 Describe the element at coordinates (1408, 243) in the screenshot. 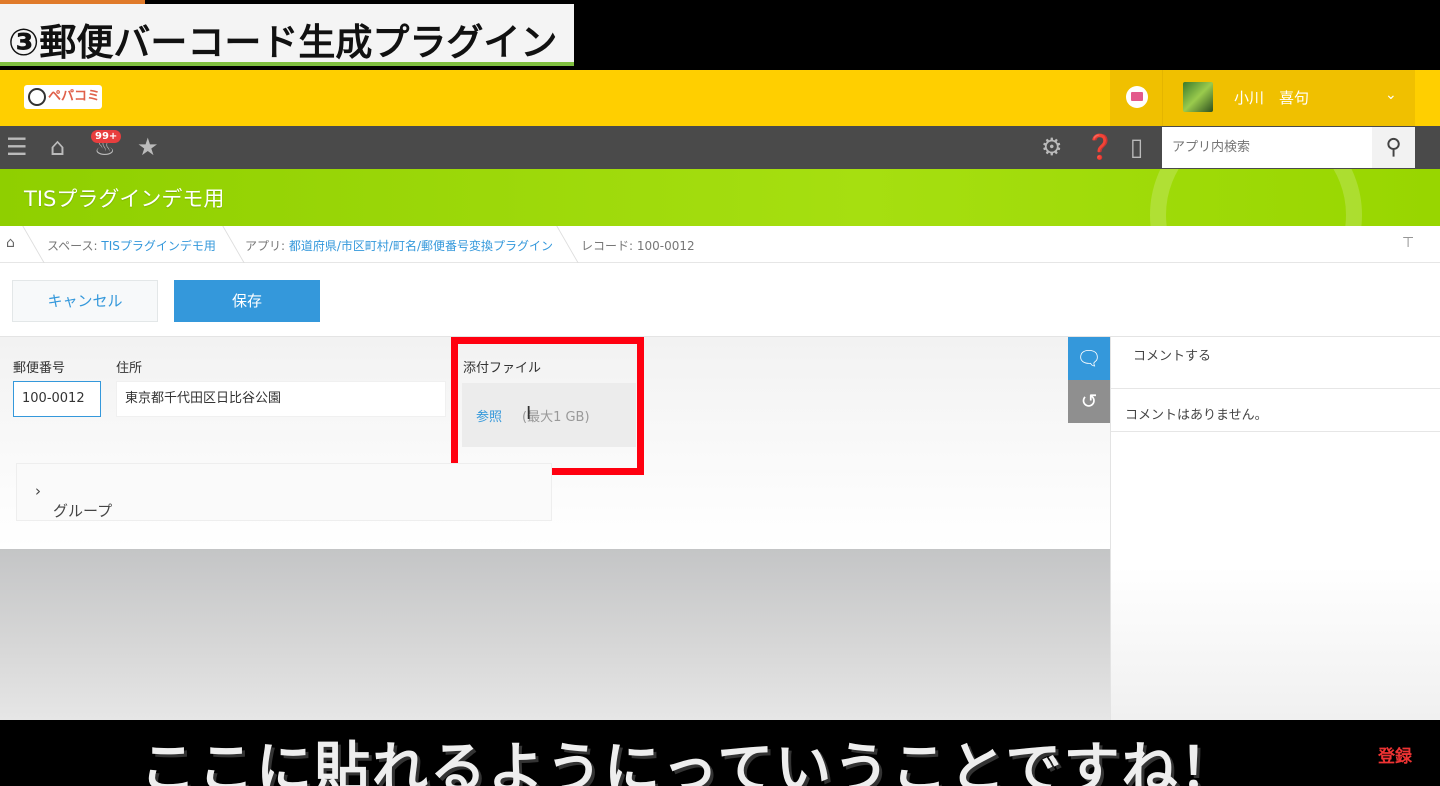

I see `pin-icon: ⊤` at that location.